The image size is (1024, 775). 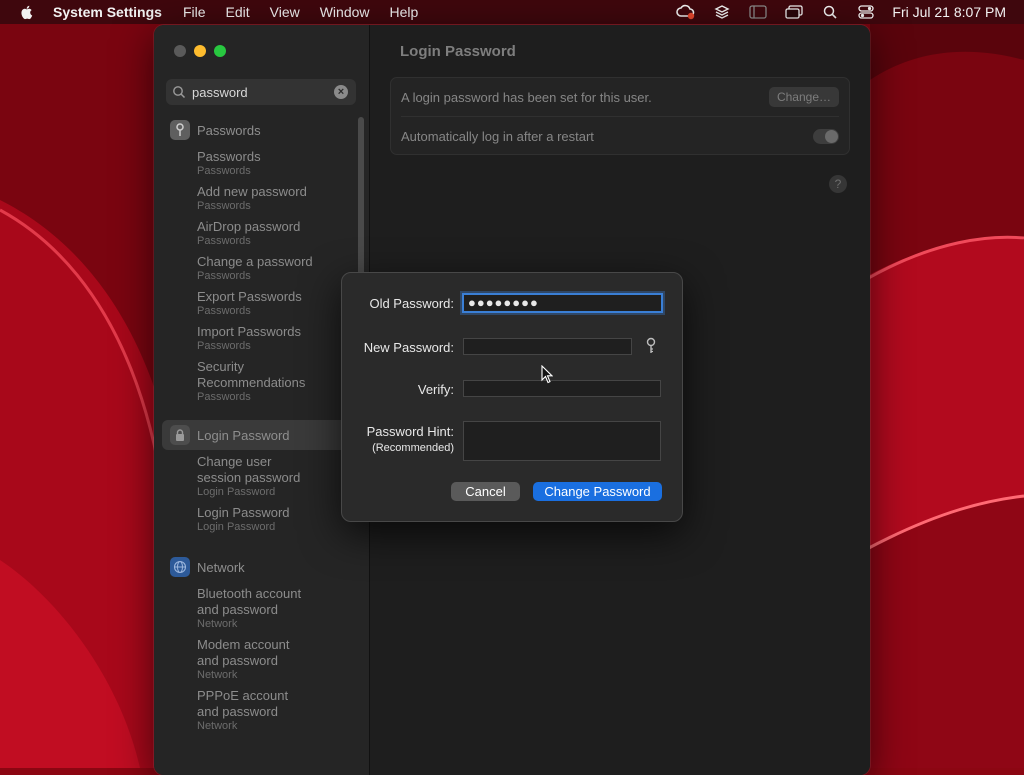 I want to click on password-assistant-key-icon, so click(x=651, y=346).